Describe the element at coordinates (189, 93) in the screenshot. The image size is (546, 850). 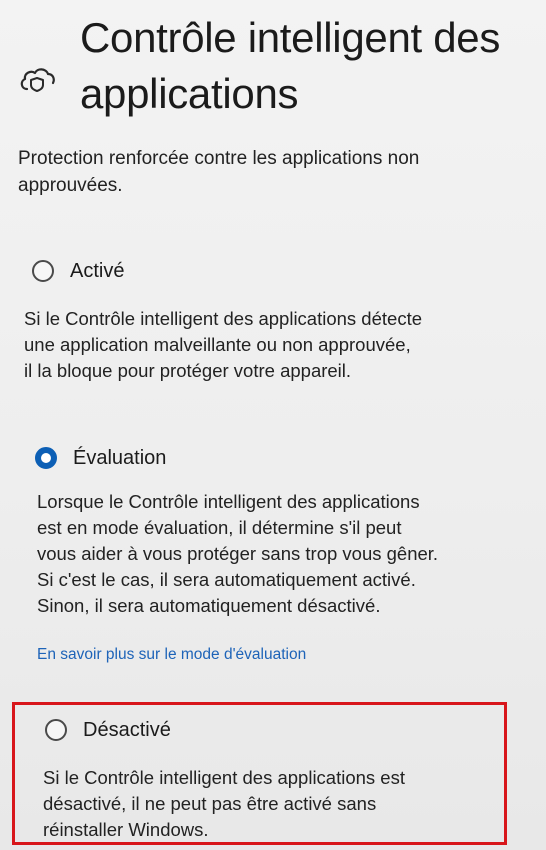
I see `page-title-line-2: applications` at that location.